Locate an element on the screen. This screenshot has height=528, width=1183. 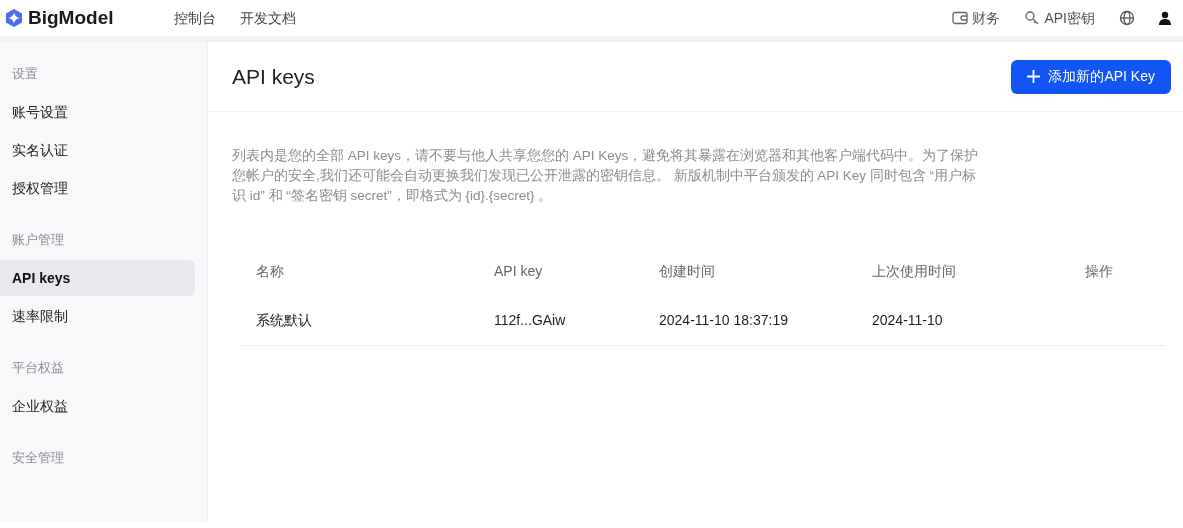
sidebar-item: 实名认证 is located at coordinates (97, 150).